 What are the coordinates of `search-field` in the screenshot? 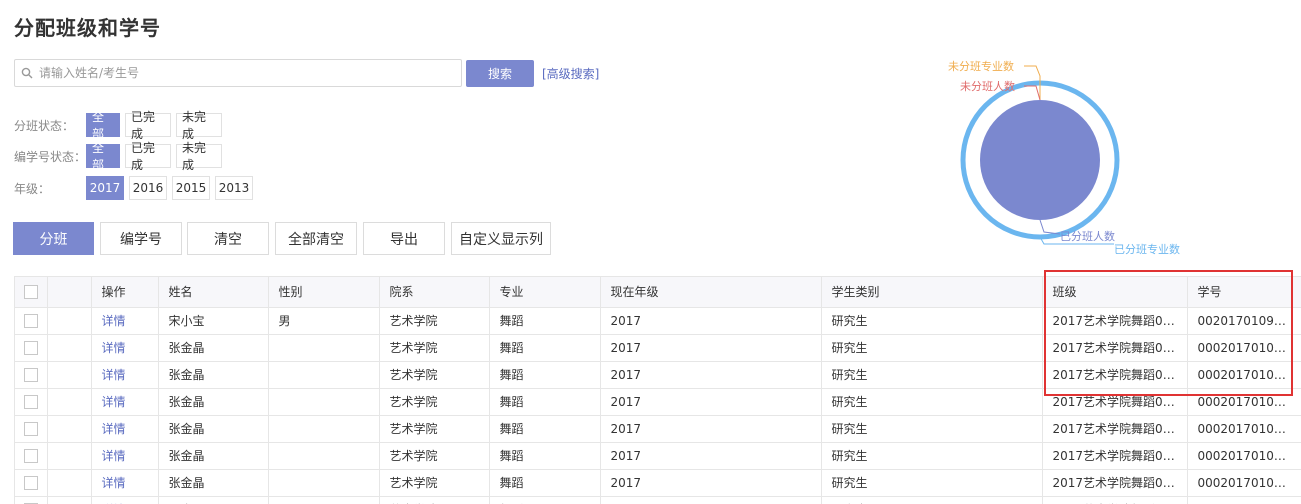 It's located at (238, 73).